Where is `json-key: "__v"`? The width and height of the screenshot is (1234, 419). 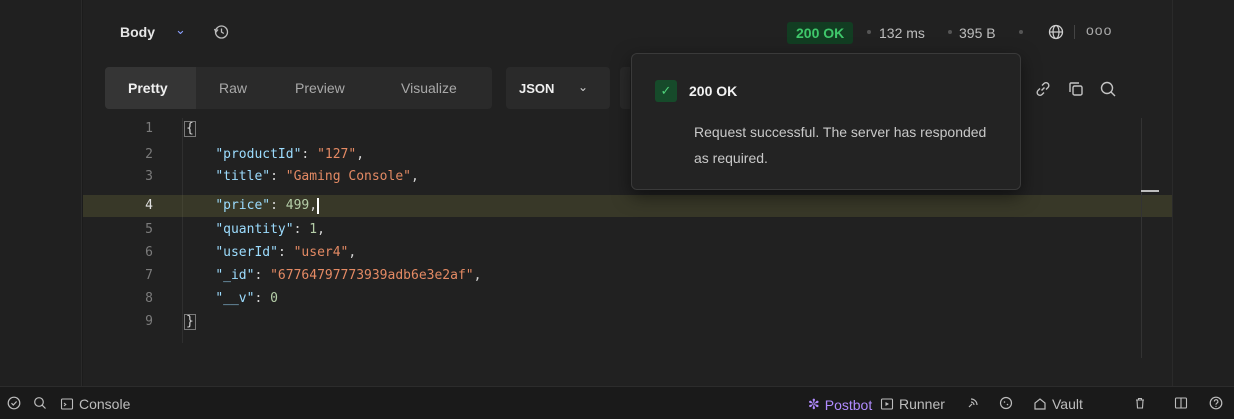
json-key: "__v" is located at coordinates (235, 298).